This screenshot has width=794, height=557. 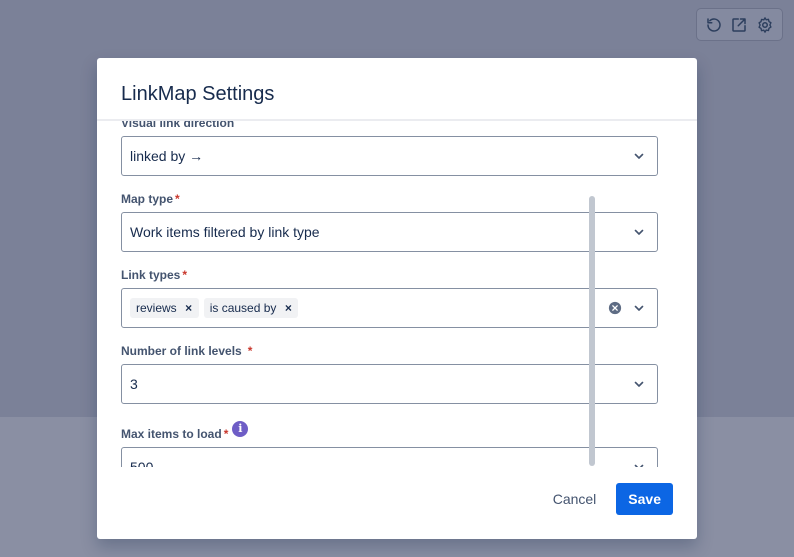 I want to click on open-external-icon, so click(x=739, y=24).